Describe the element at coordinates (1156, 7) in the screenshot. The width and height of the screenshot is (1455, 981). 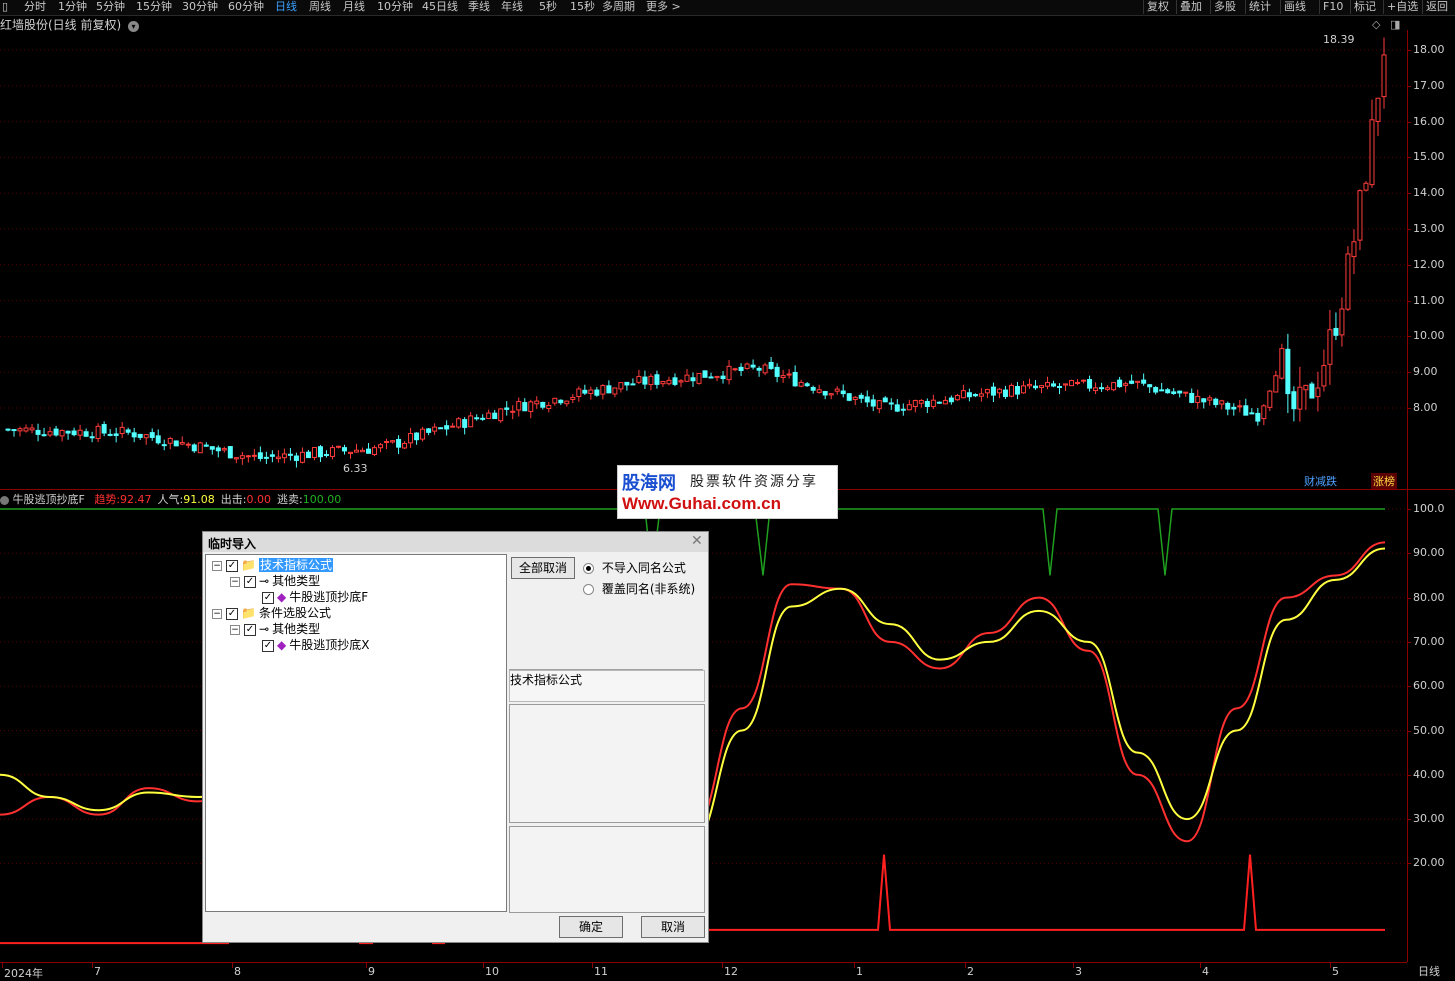
I see `tool-button-0: 复权` at that location.